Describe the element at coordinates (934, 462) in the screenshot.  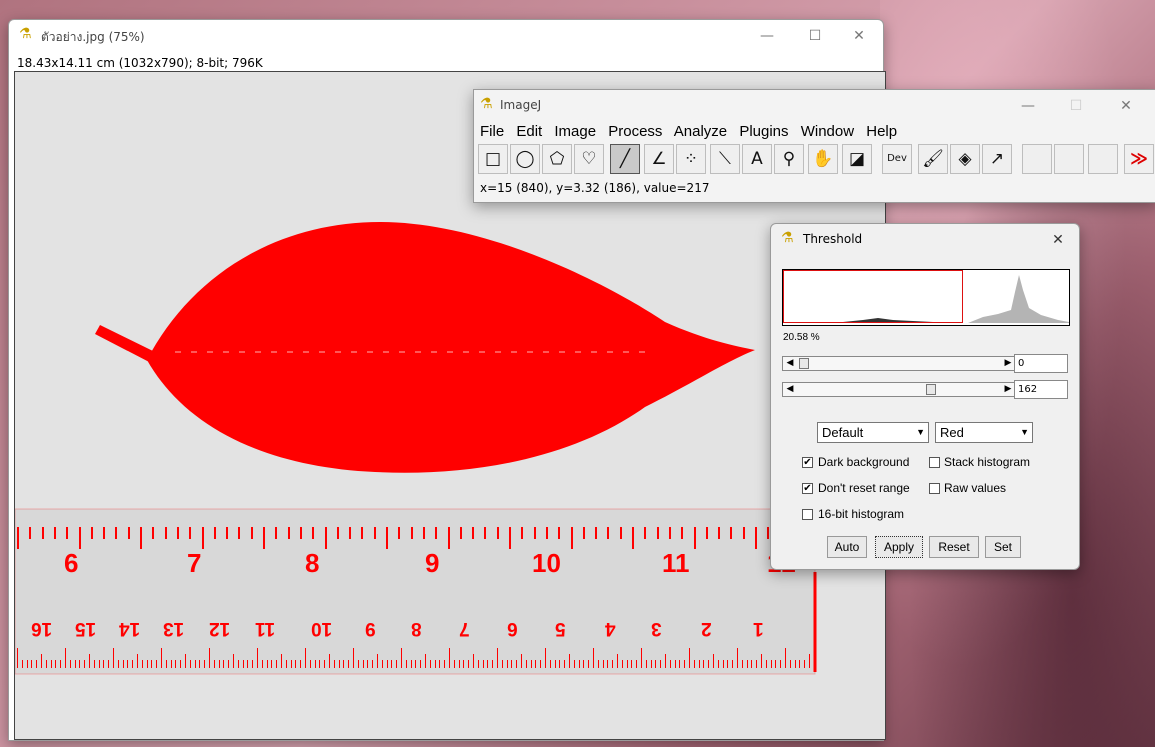
I see `stack-histogram-checkbox` at that location.